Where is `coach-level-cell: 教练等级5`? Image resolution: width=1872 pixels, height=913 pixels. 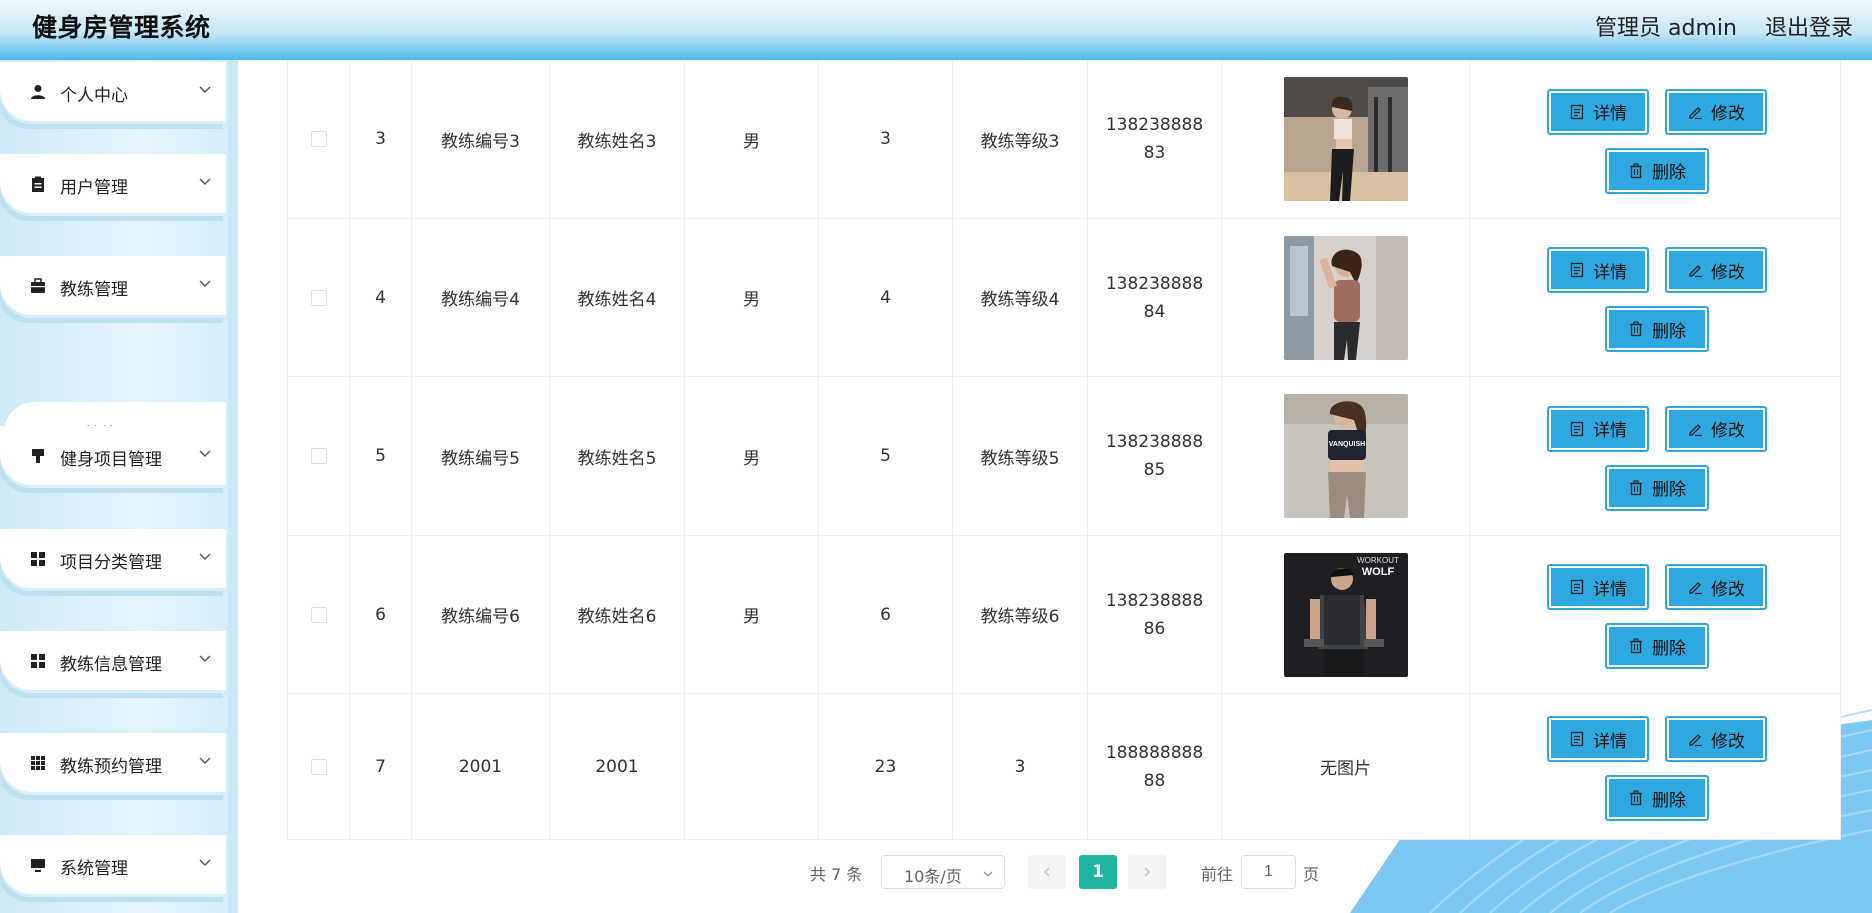
coach-level-cell: 教练等级5 is located at coordinates (1020, 456).